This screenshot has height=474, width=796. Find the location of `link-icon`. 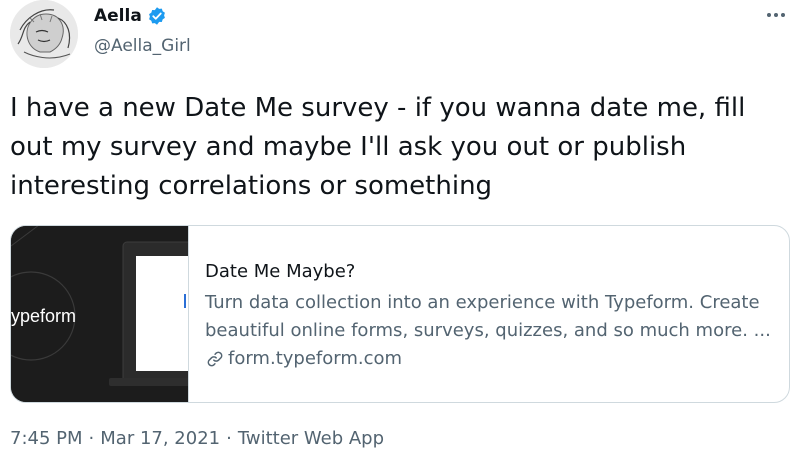

link-icon is located at coordinates (215, 359).